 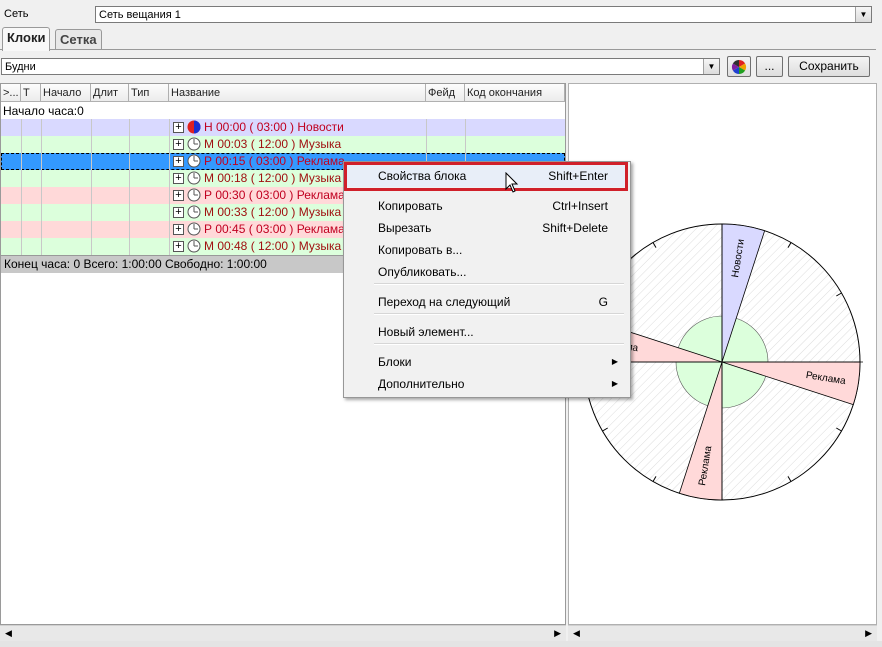 What do you see at coordinates (486, 206) in the screenshot?
I see `menu-item: Копировать Ctrl+Insert` at bounding box center [486, 206].